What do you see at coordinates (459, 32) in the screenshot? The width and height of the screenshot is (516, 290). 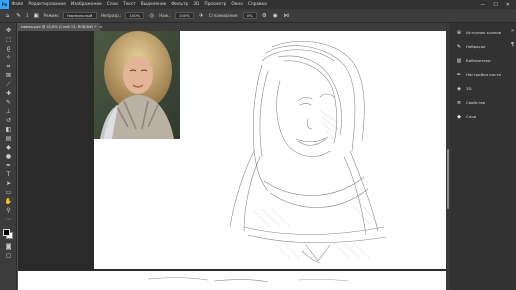 I see `clone-source-icon: ⊕` at bounding box center [459, 32].